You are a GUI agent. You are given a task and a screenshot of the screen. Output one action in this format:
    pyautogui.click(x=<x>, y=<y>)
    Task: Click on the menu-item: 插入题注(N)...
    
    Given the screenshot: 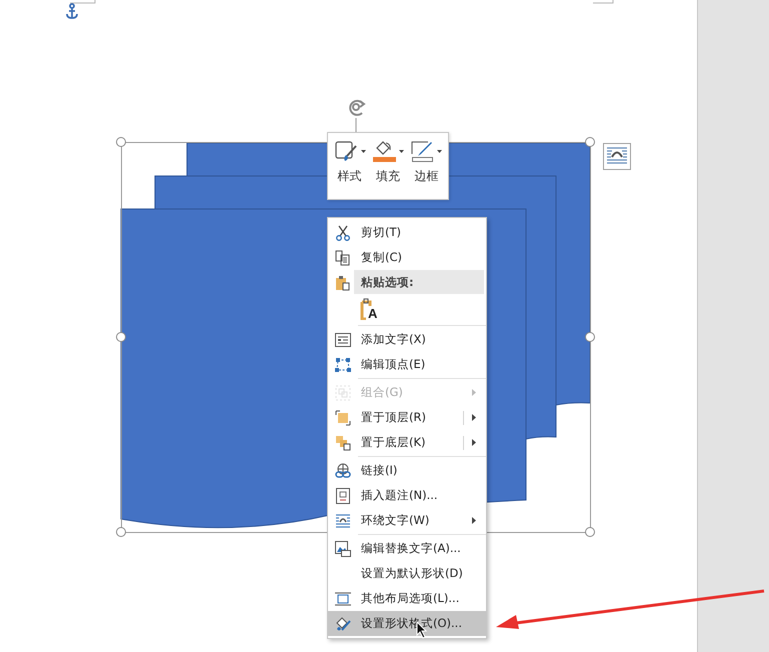 What is the action you would take?
    pyautogui.click(x=407, y=495)
    